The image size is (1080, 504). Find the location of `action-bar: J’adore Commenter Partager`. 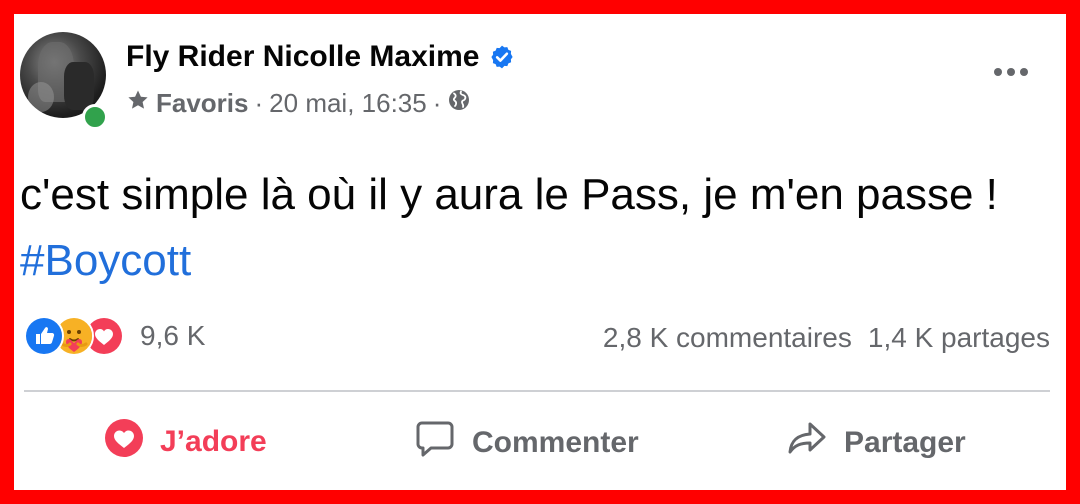

action-bar: J’adore Commenter Partager is located at coordinates (540, 443).